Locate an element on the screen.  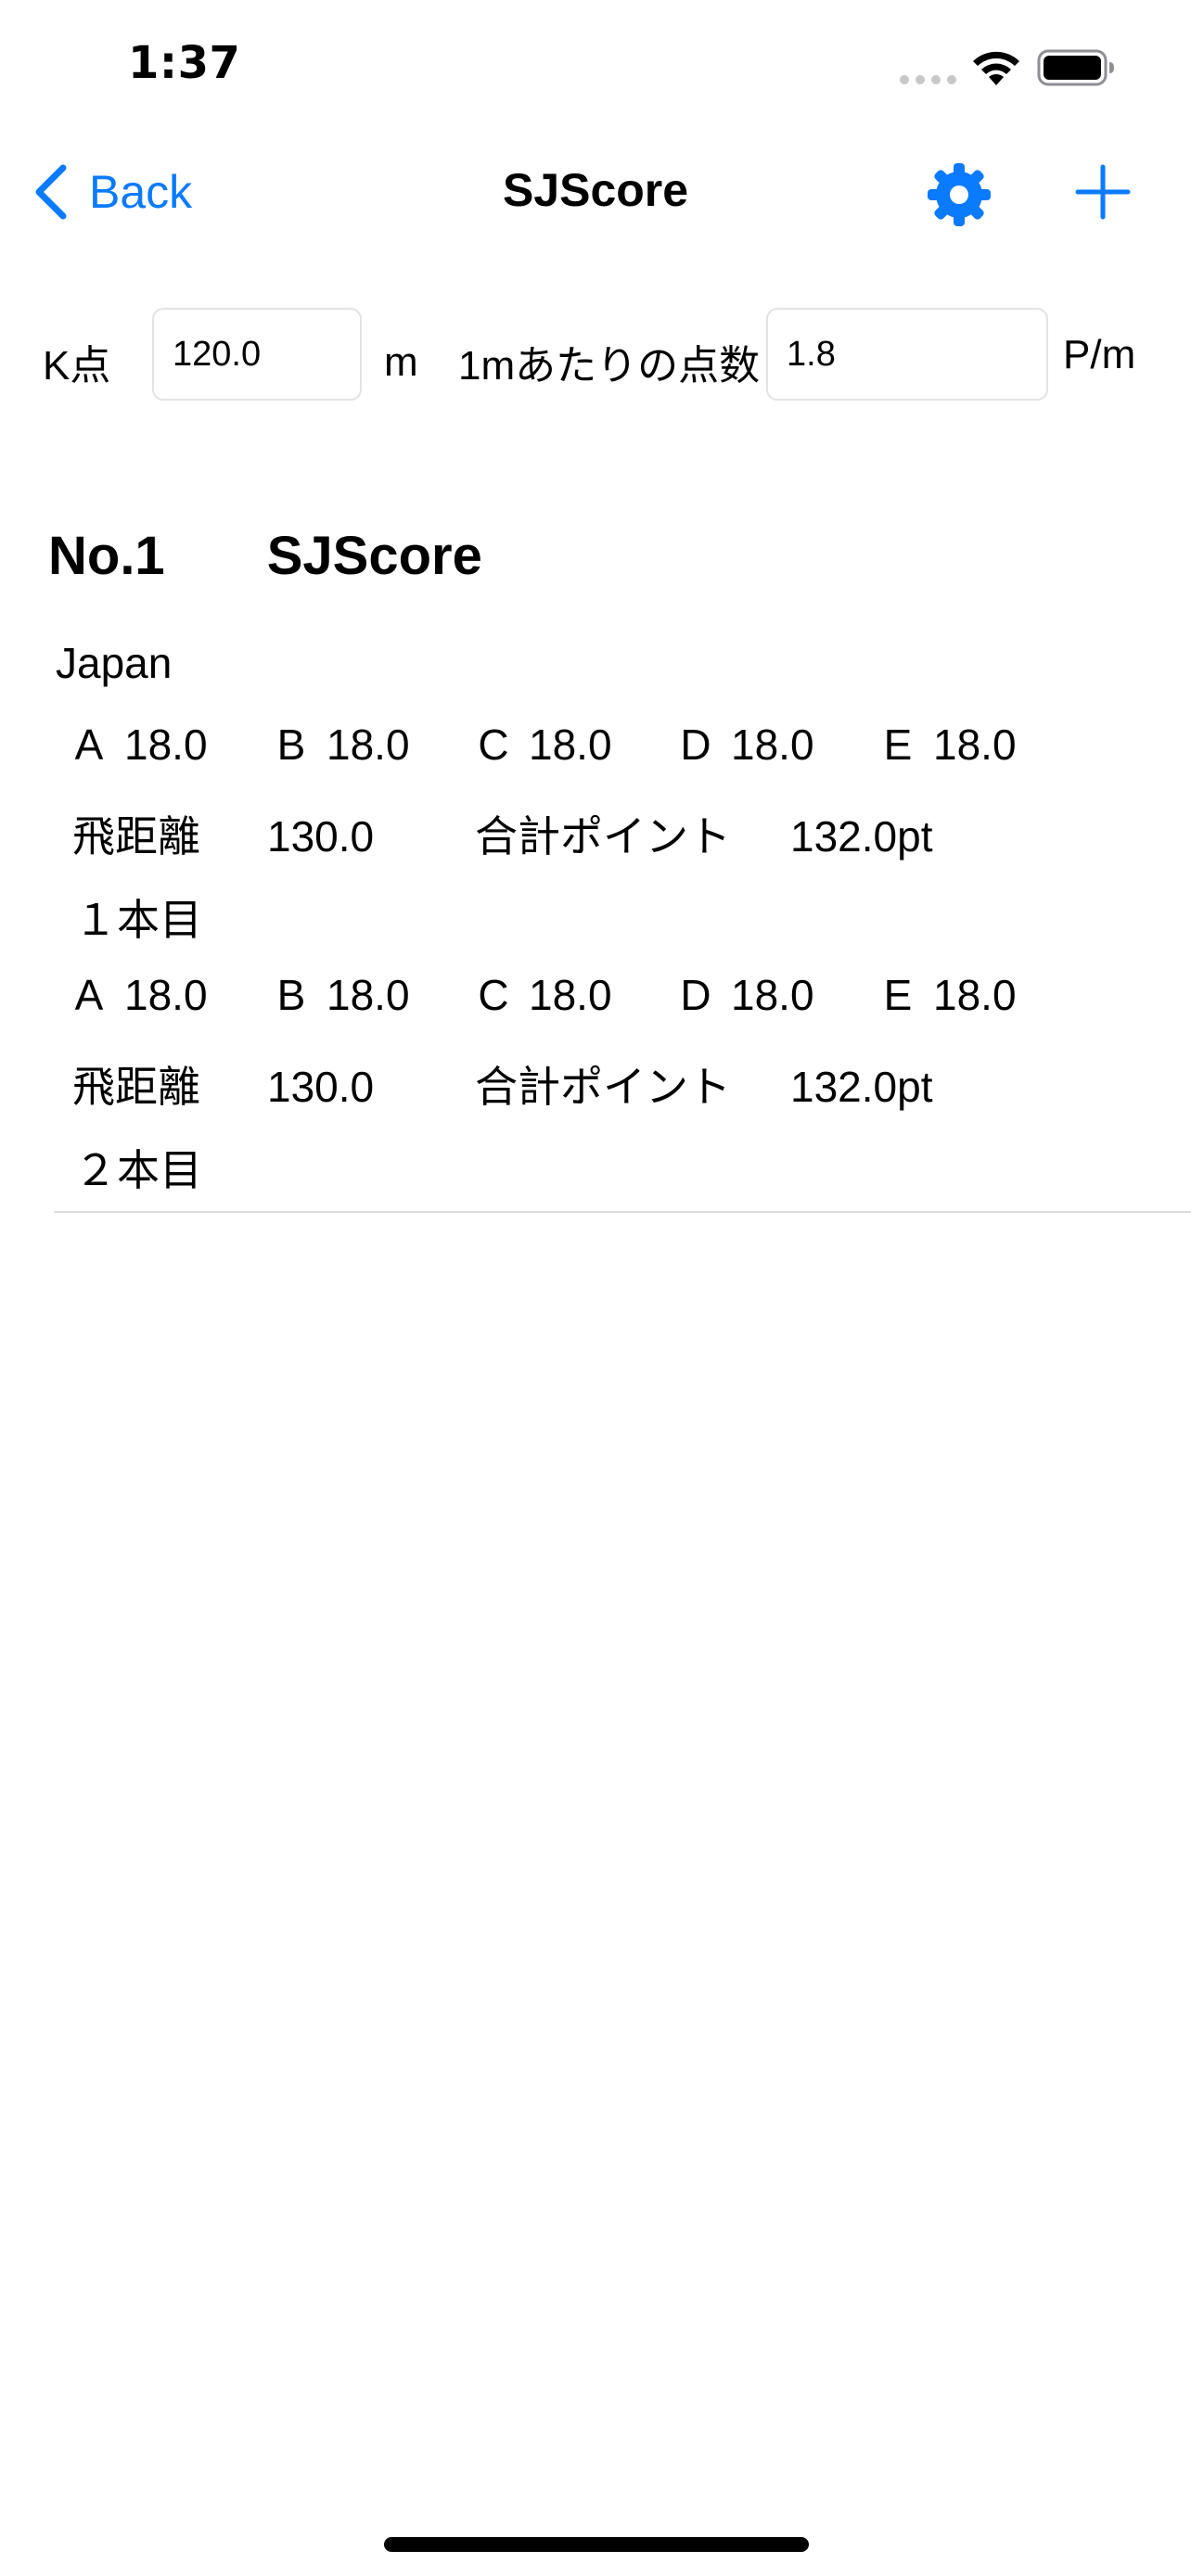
jump2-distance-row: 飛距離 130.0 合計ポイント 132.0pt is located at coordinates (502, 1084).